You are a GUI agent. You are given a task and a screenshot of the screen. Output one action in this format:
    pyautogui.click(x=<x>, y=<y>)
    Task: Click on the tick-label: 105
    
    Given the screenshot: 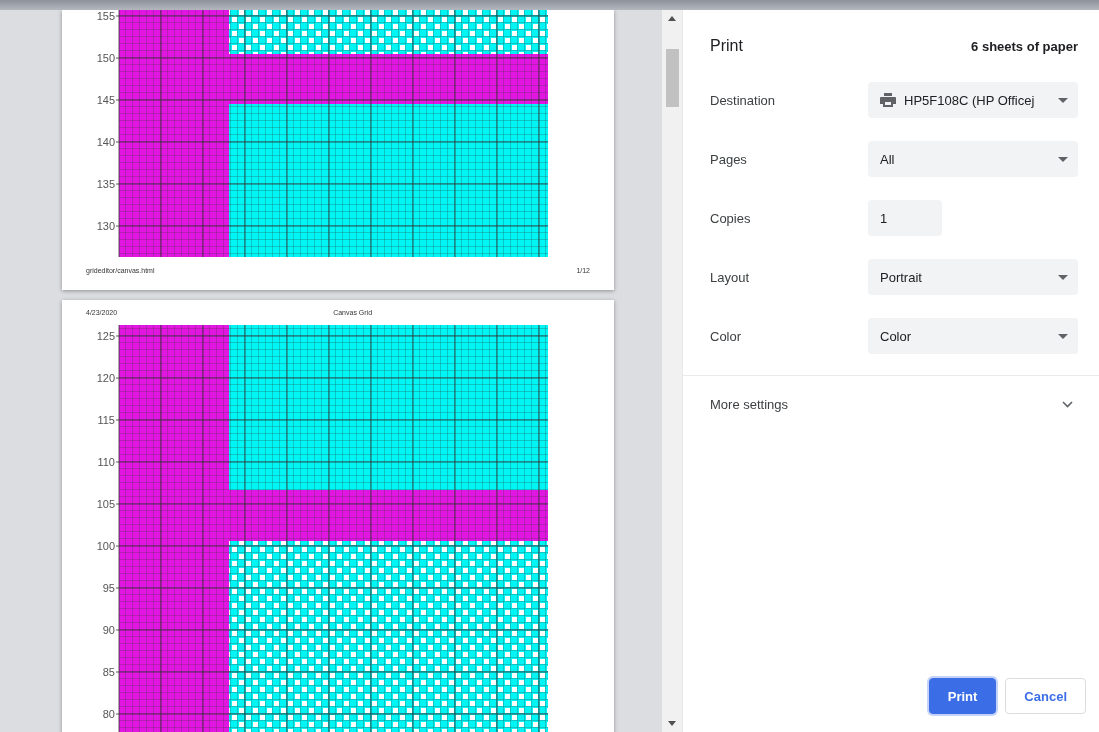 What is the action you would take?
    pyautogui.click(x=105, y=504)
    